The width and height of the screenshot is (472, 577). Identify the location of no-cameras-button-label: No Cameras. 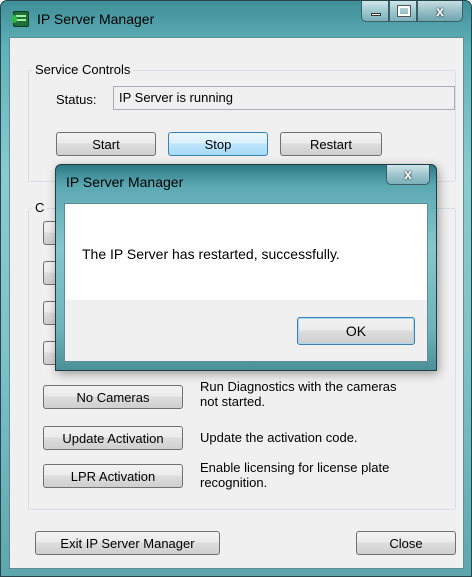
(113, 397).